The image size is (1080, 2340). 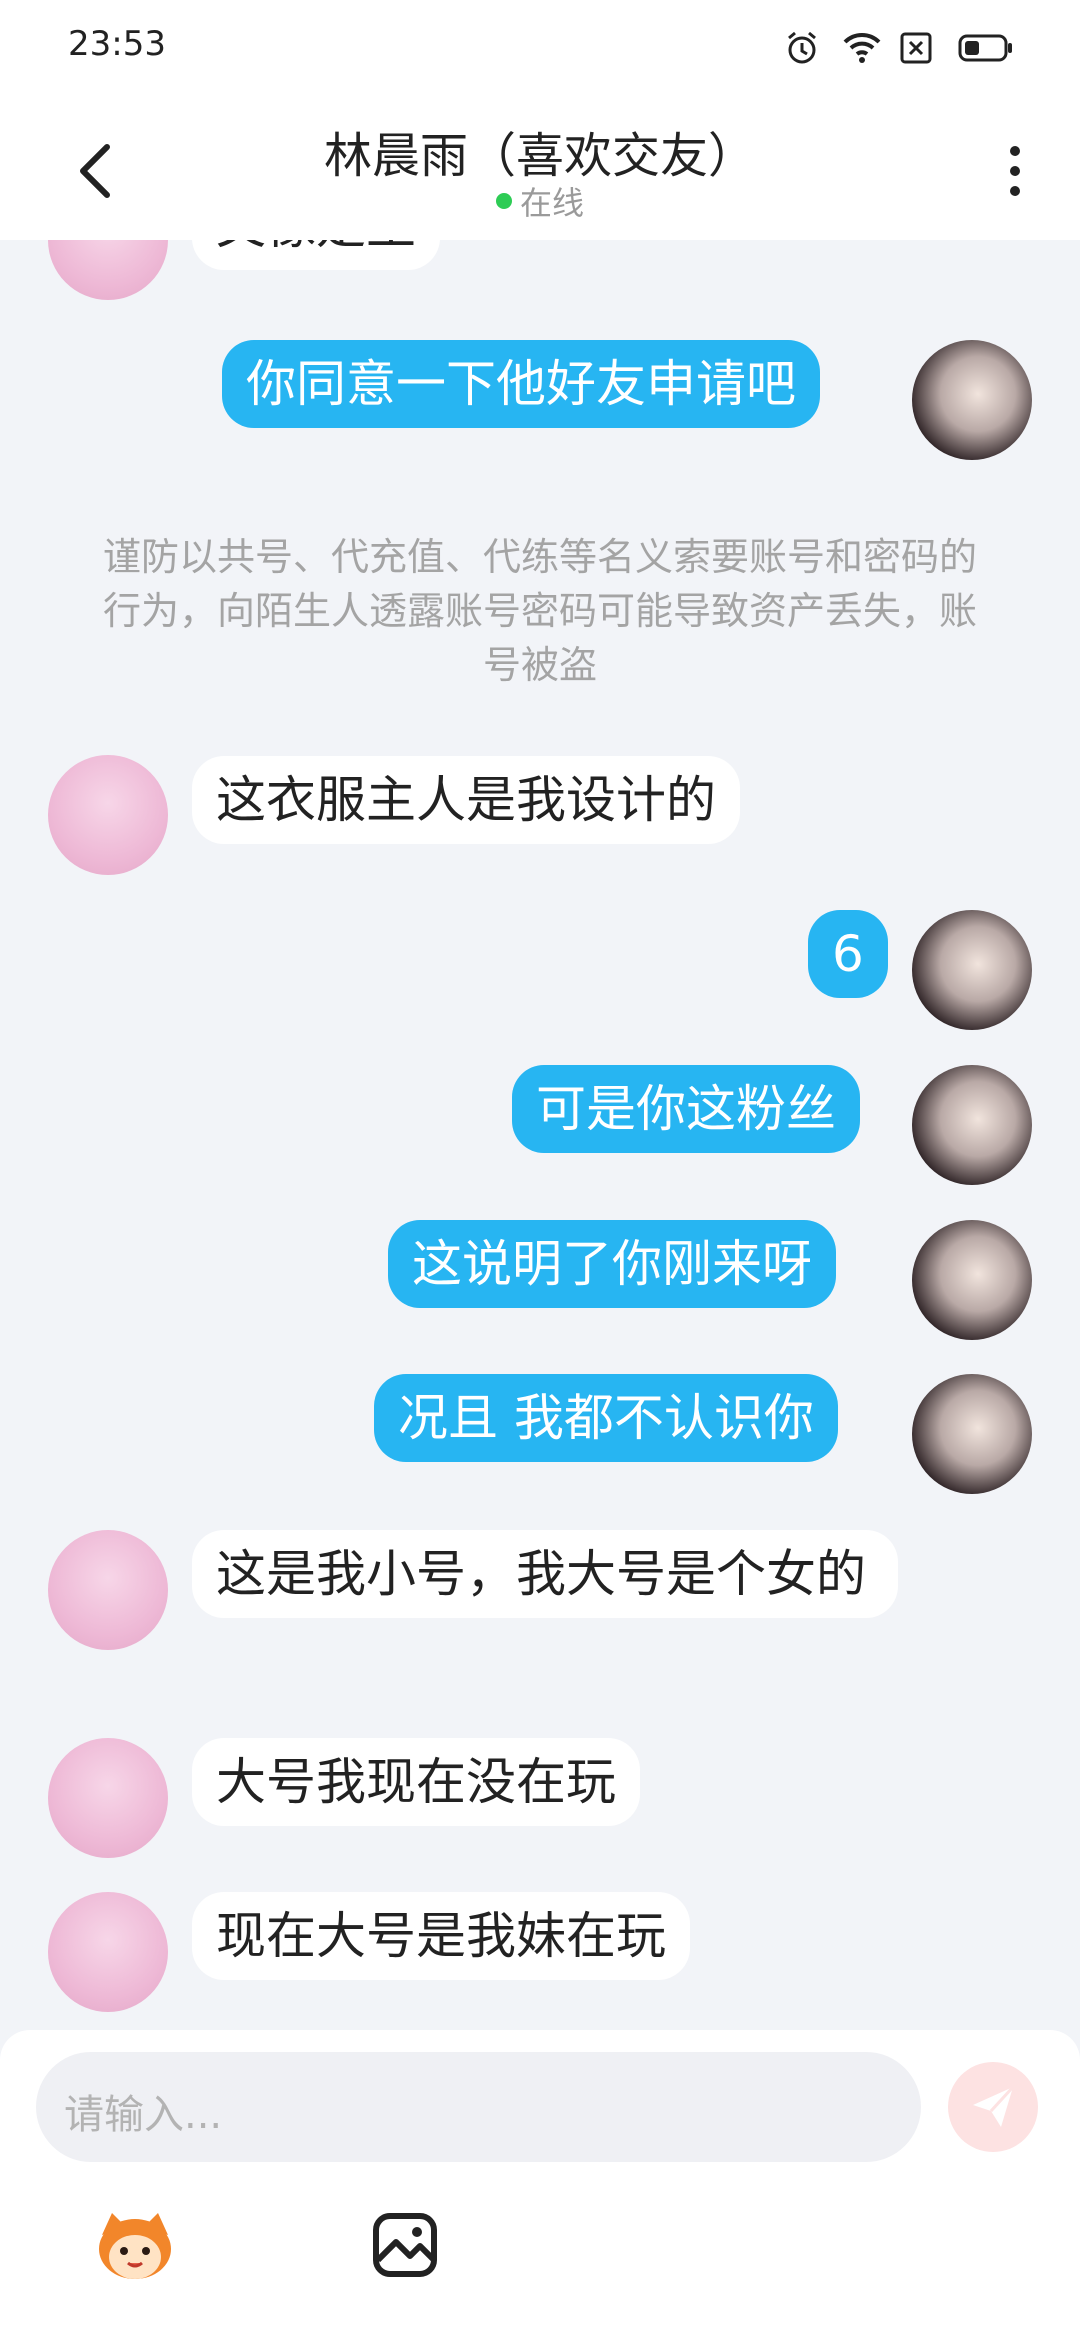 What do you see at coordinates (986, 48) in the screenshot?
I see `battery-icon` at bounding box center [986, 48].